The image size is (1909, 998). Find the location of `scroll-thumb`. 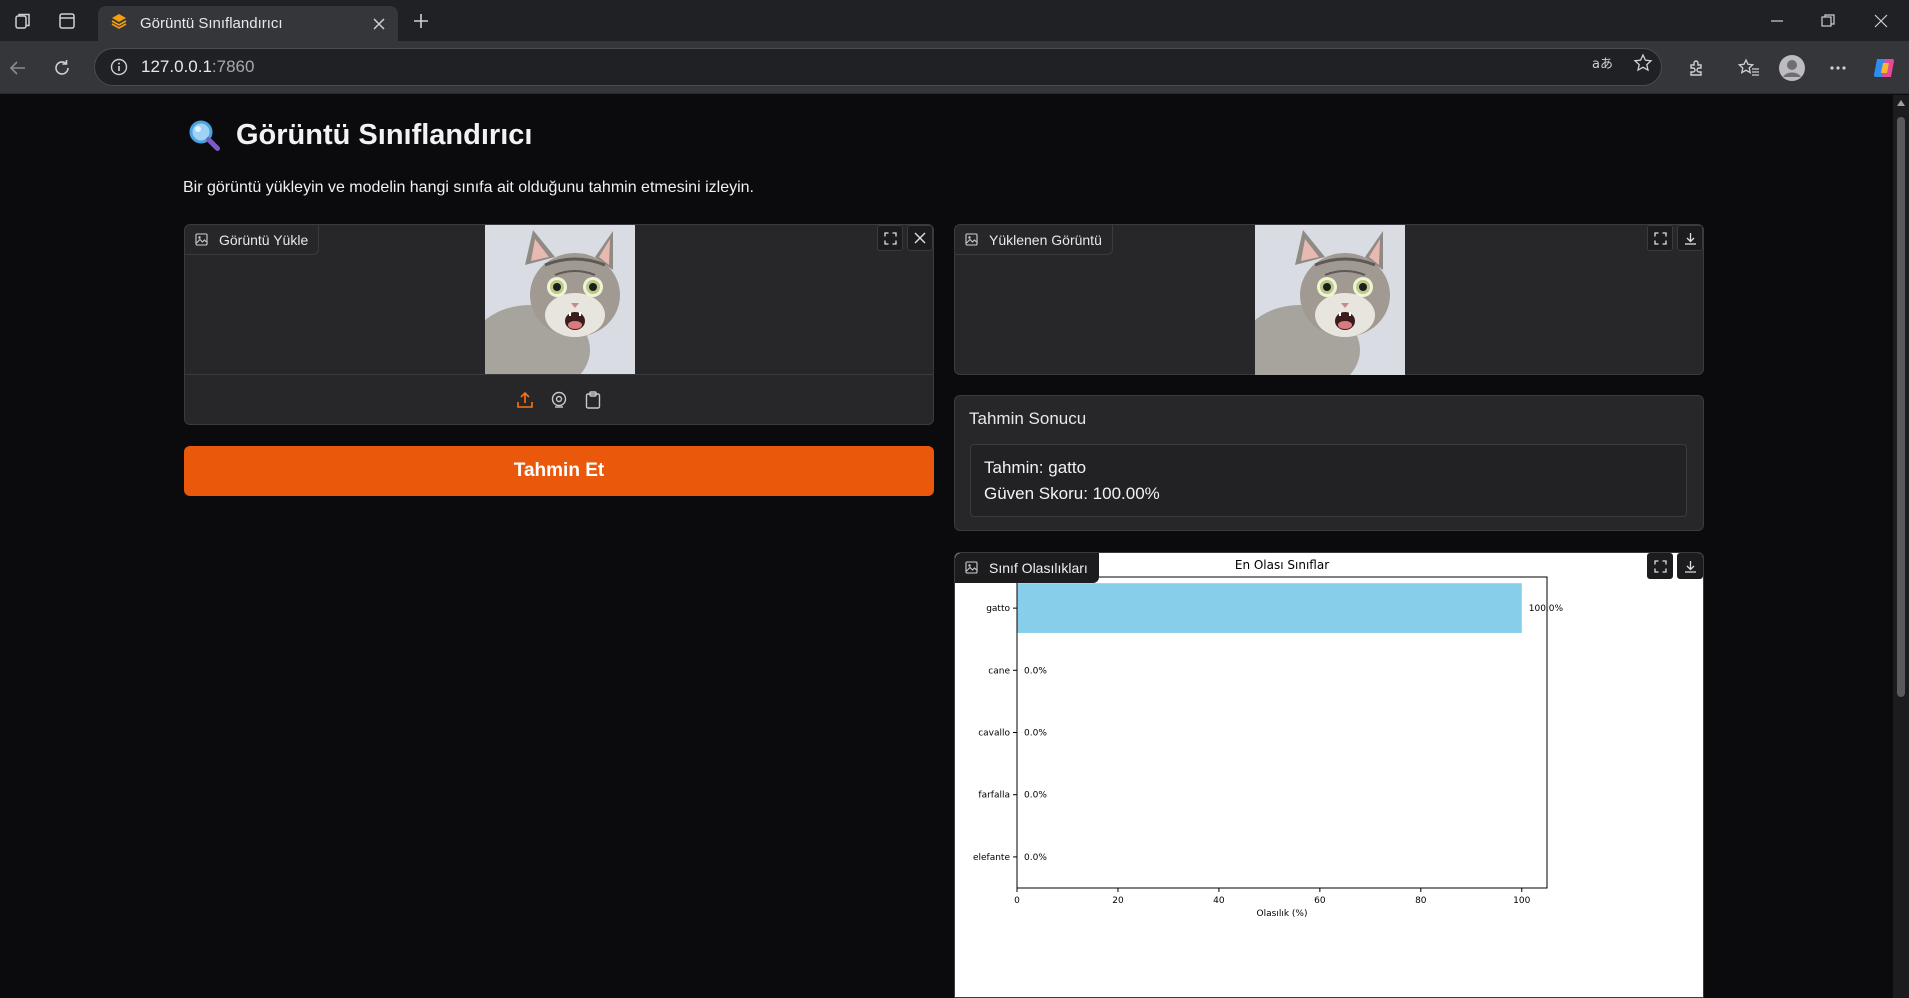

scroll-thumb is located at coordinates (1901, 407).